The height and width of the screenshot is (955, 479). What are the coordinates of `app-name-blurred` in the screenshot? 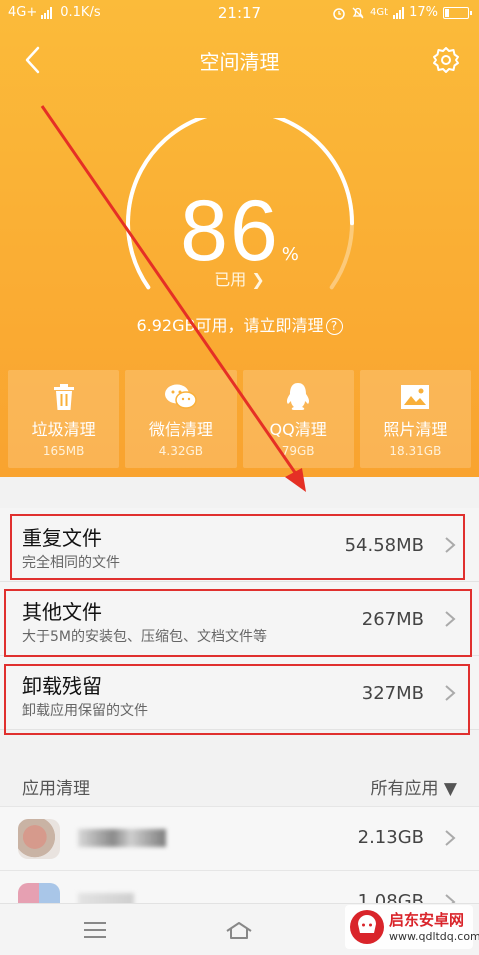 It's located at (122, 838).